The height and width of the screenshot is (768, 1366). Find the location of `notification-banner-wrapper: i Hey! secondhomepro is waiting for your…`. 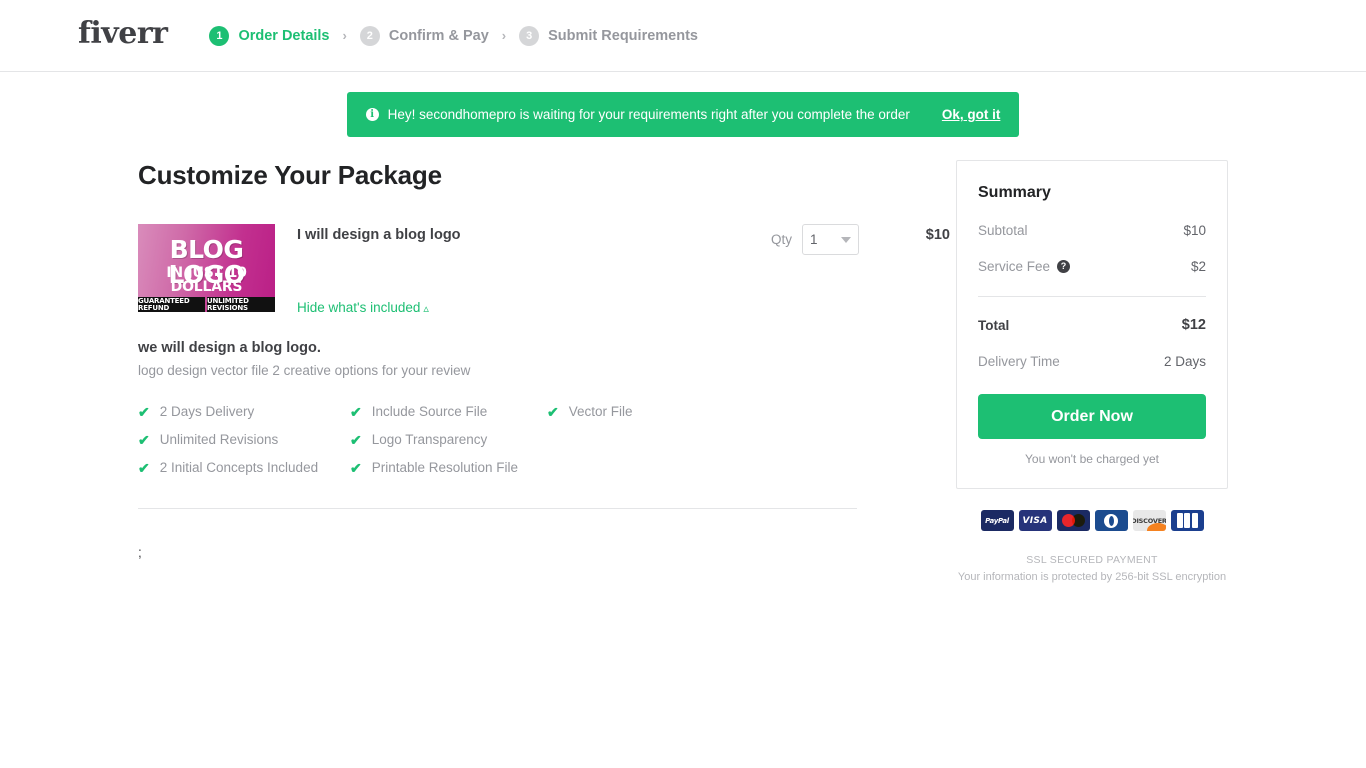

notification-banner-wrapper: i Hey! secondhomepro is waiting for your… is located at coordinates (683, 114).